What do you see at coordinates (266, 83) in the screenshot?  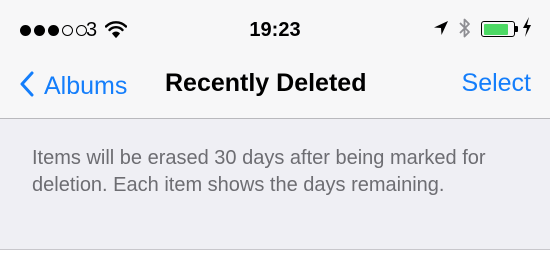 I see `page-title: Recently Deleted` at bounding box center [266, 83].